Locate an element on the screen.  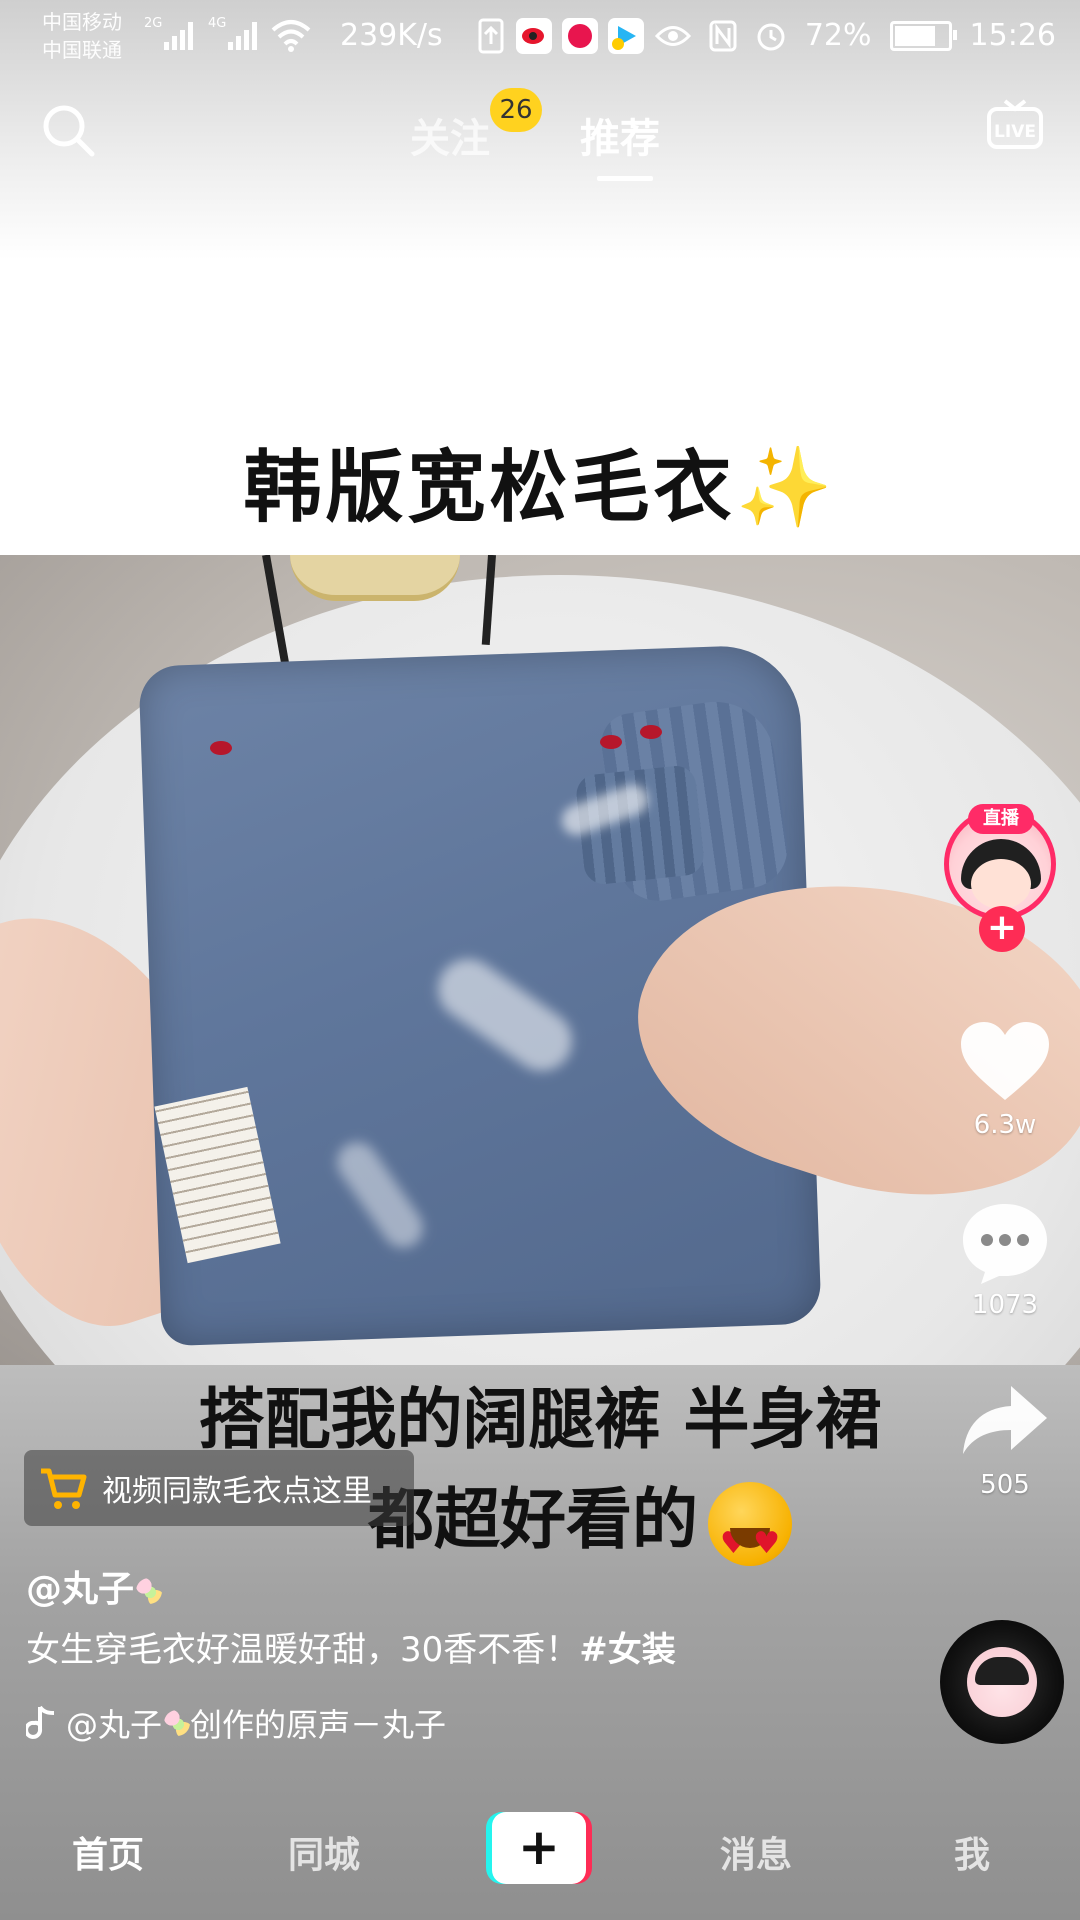
follow-plus-button: + is located at coordinates (1002, 929).